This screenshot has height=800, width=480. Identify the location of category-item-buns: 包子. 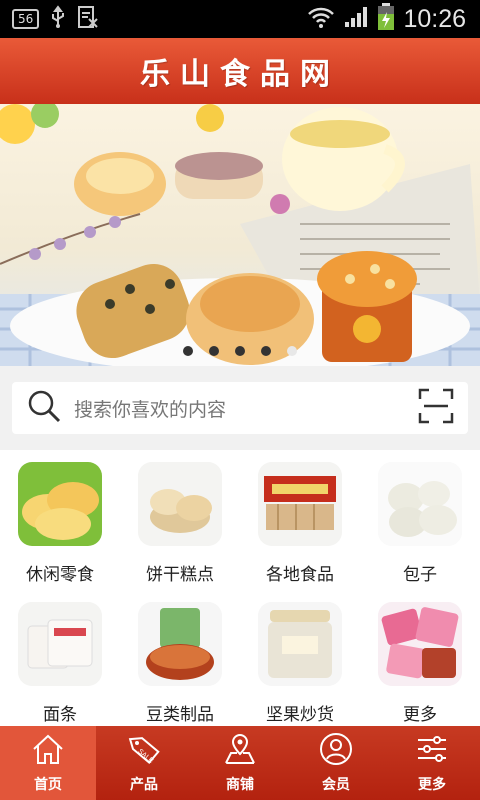
(420, 520).